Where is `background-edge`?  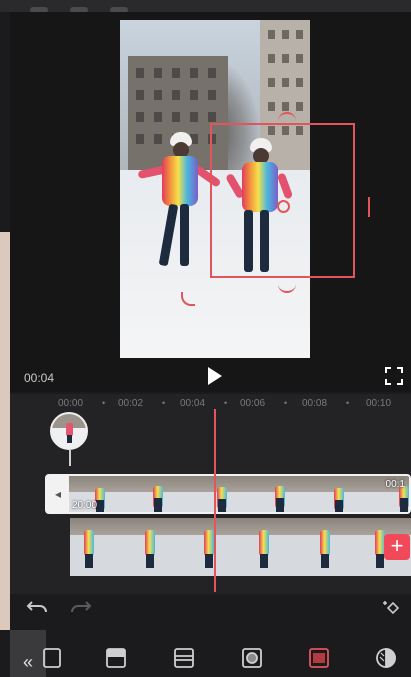
background-edge is located at coordinates (5, 454).